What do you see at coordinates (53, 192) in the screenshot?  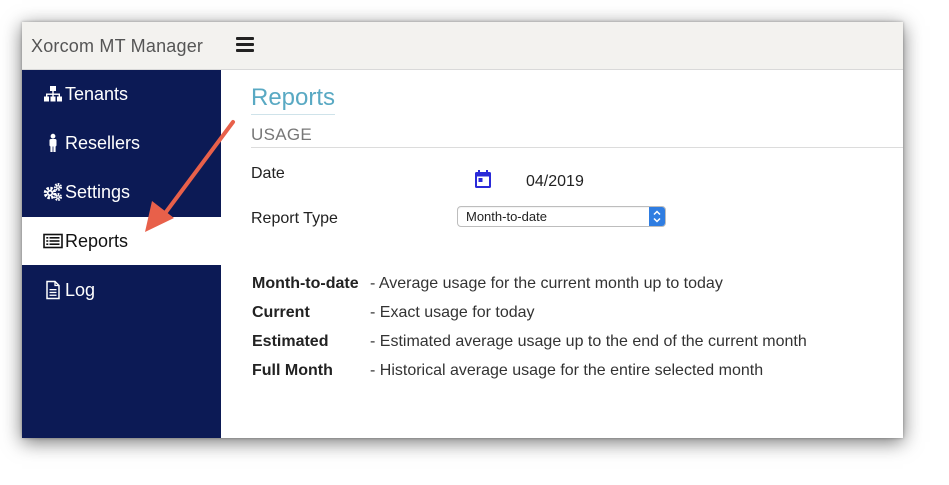 I see `gears-icon` at bounding box center [53, 192].